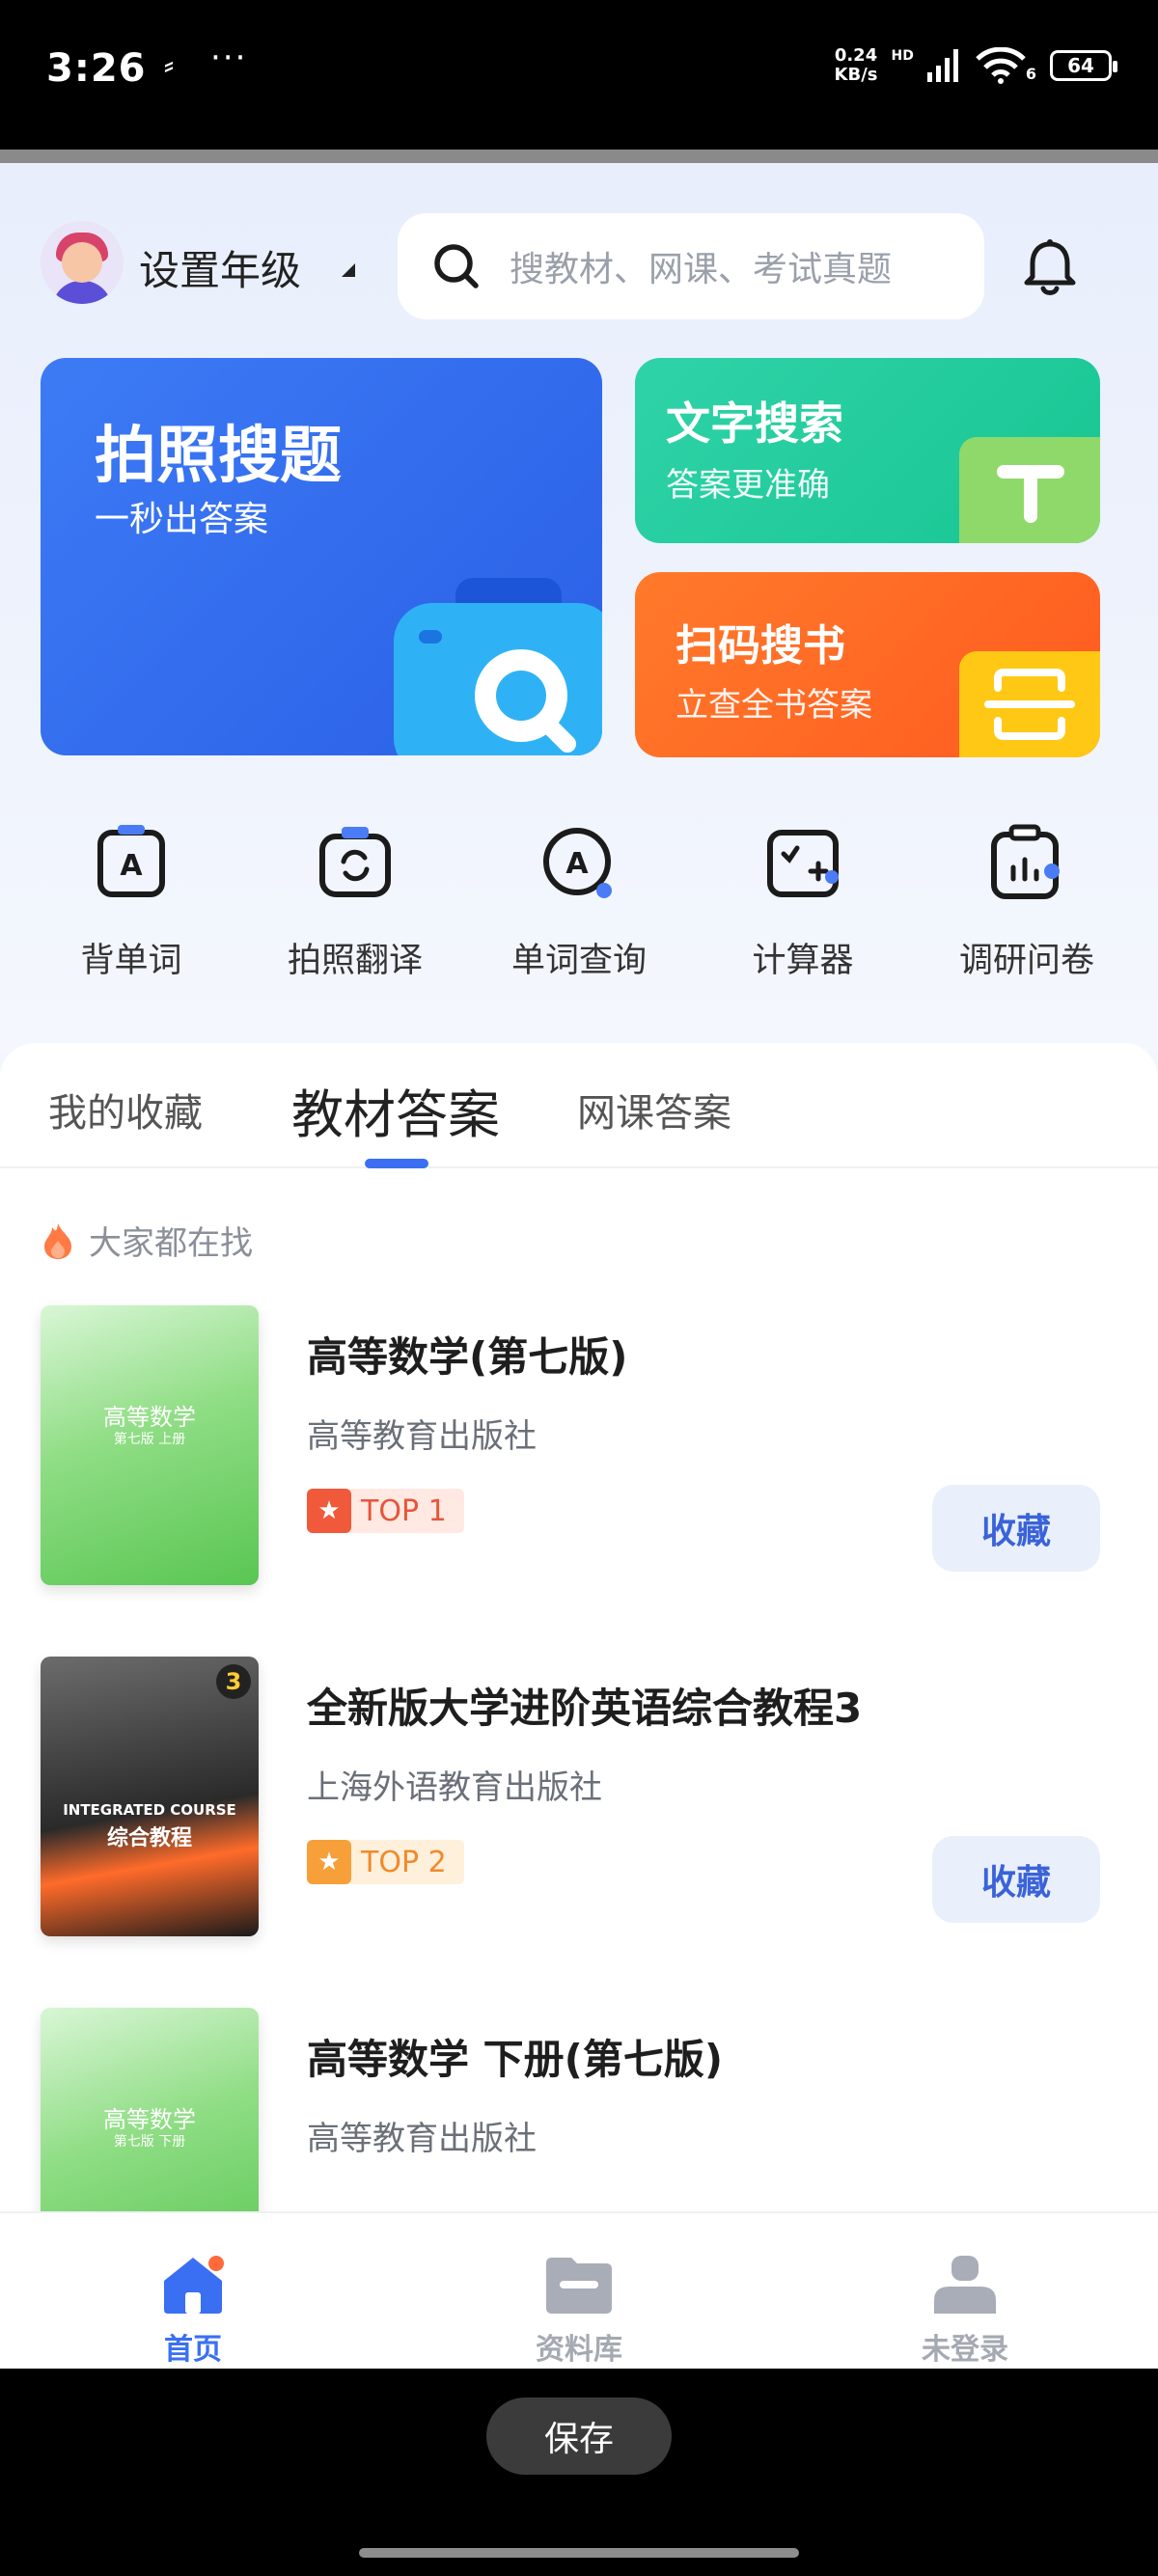  Describe the element at coordinates (902, 56) in the screenshot. I see `hd-badge: HD` at that location.